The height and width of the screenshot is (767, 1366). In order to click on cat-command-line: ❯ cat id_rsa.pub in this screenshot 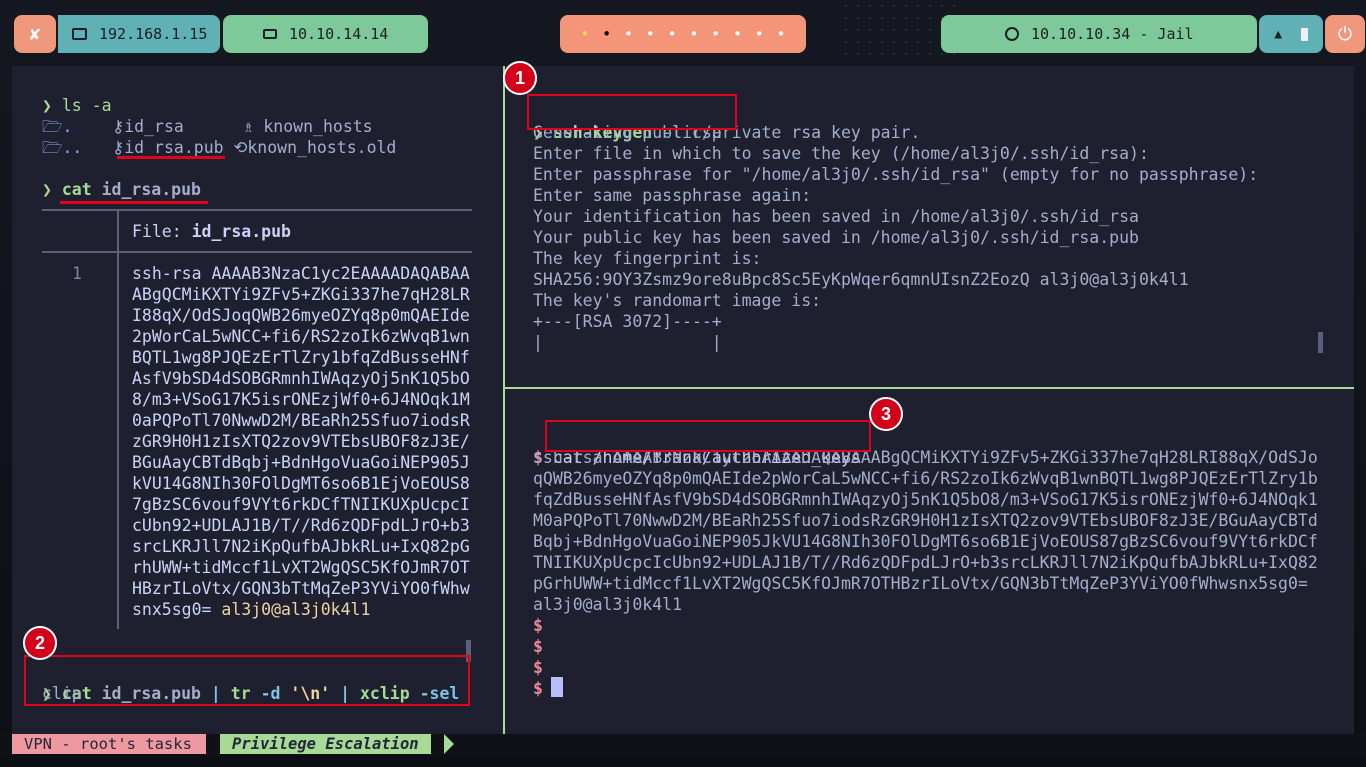, I will do `click(121, 189)`.